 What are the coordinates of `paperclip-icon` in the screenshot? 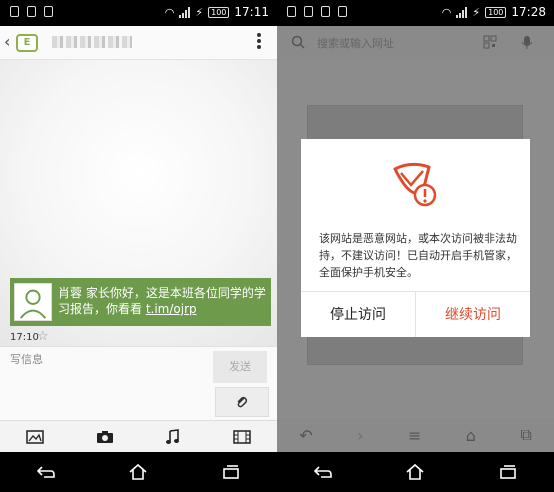 It's located at (242, 402).